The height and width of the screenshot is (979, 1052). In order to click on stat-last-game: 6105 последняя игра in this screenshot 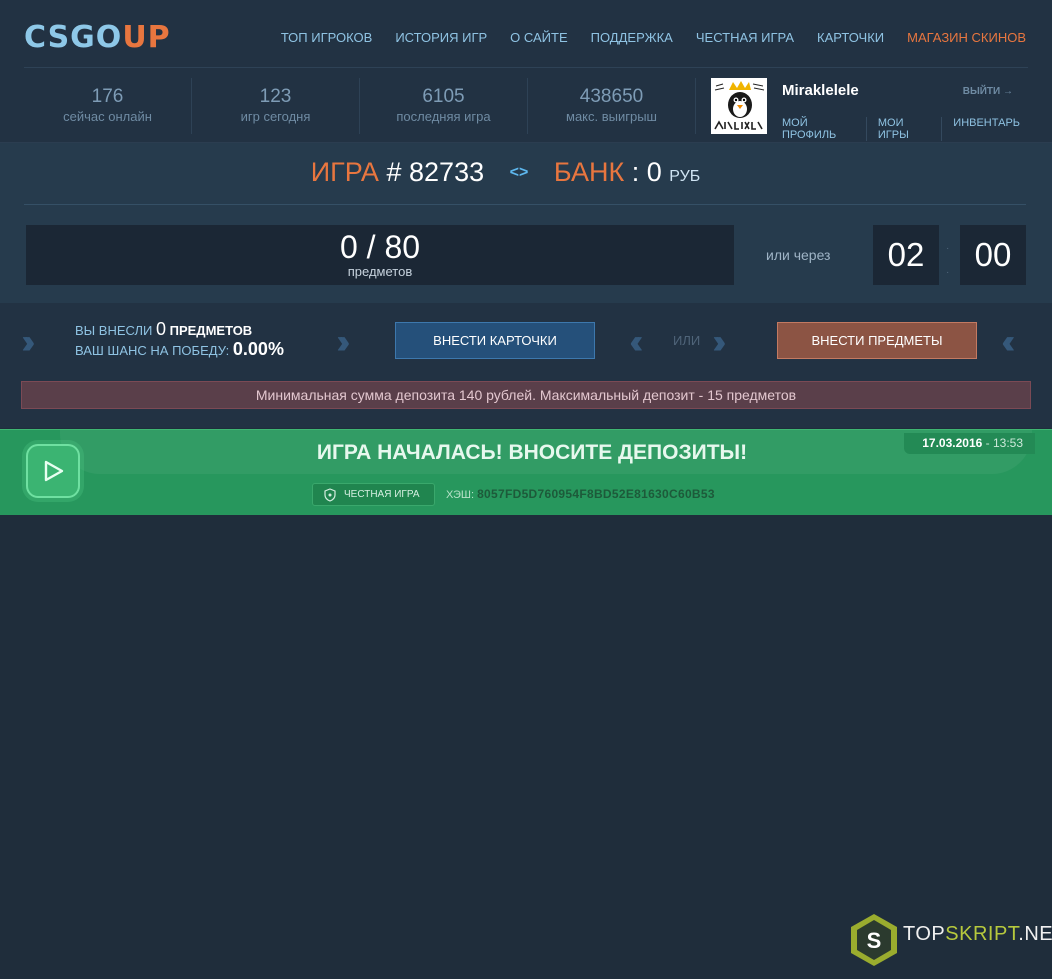, I will do `click(444, 106)`.